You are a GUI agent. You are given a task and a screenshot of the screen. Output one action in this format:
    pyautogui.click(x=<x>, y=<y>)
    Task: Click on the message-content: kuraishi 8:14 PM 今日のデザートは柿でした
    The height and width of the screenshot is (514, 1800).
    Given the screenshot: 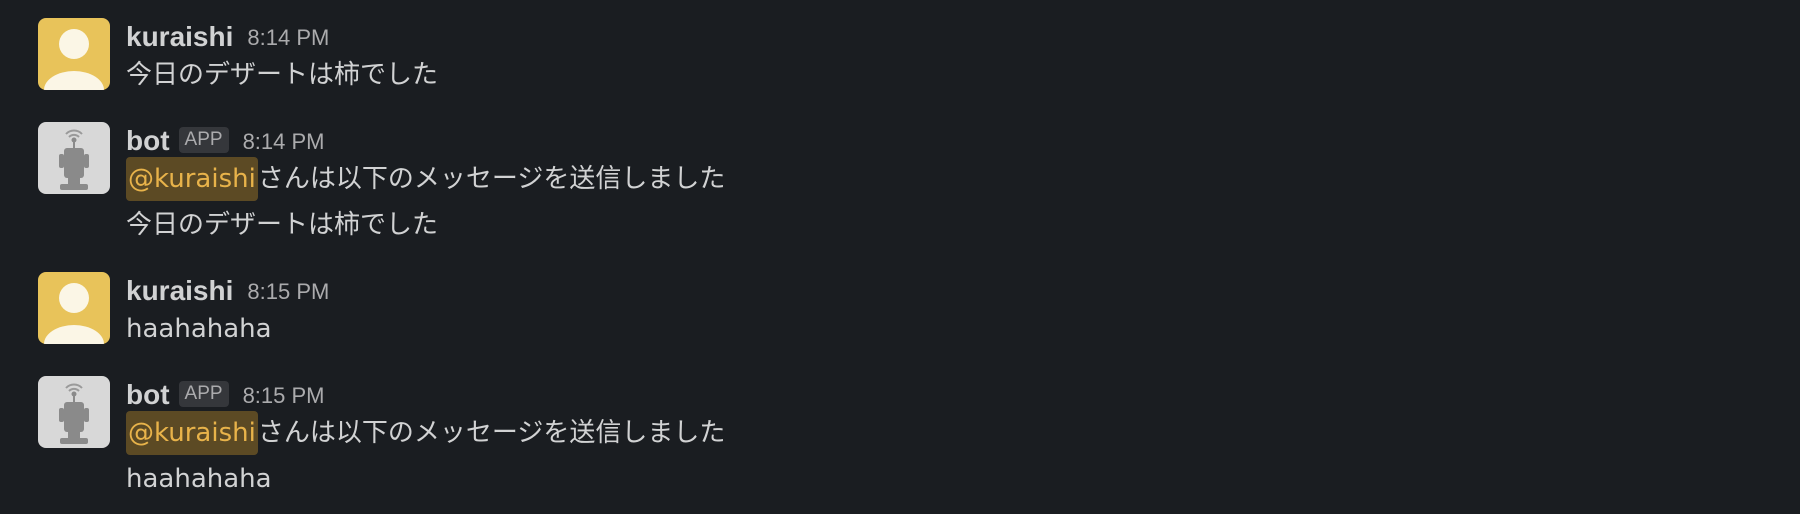 What is the action you would take?
    pyautogui.click(x=932, y=58)
    